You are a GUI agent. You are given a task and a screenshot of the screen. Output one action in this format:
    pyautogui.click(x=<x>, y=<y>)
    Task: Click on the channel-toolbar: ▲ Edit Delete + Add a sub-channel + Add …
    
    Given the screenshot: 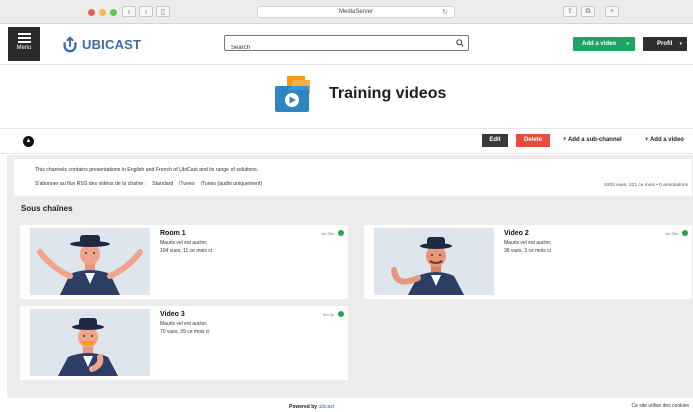 What is the action you would take?
    pyautogui.click(x=346, y=141)
    